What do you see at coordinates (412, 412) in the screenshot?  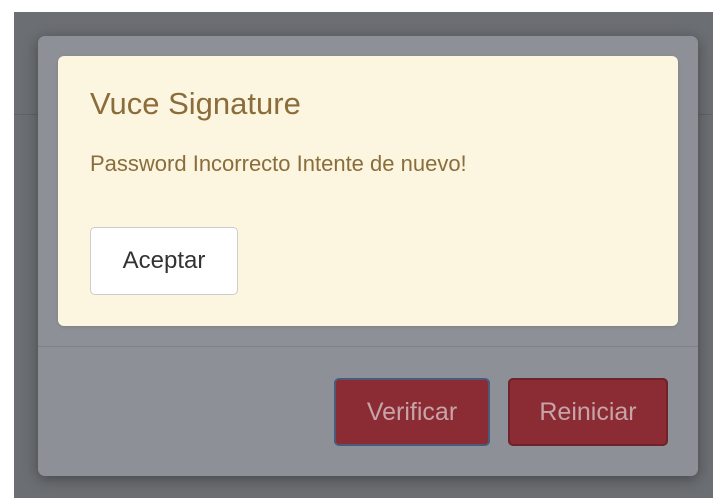 I see `verify-button: Verificar` at bounding box center [412, 412].